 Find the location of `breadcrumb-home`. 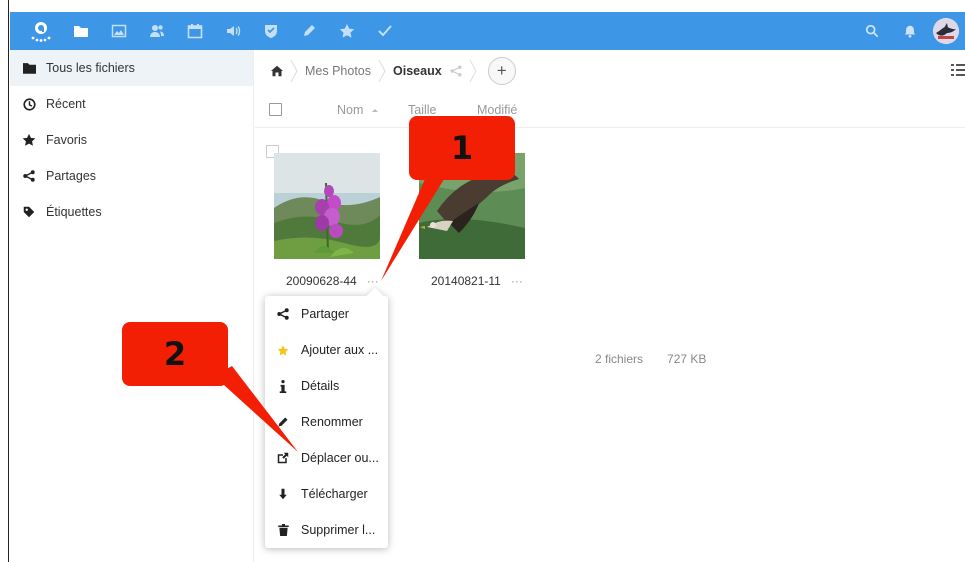

breadcrumb-home is located at coordinates (277, 71).